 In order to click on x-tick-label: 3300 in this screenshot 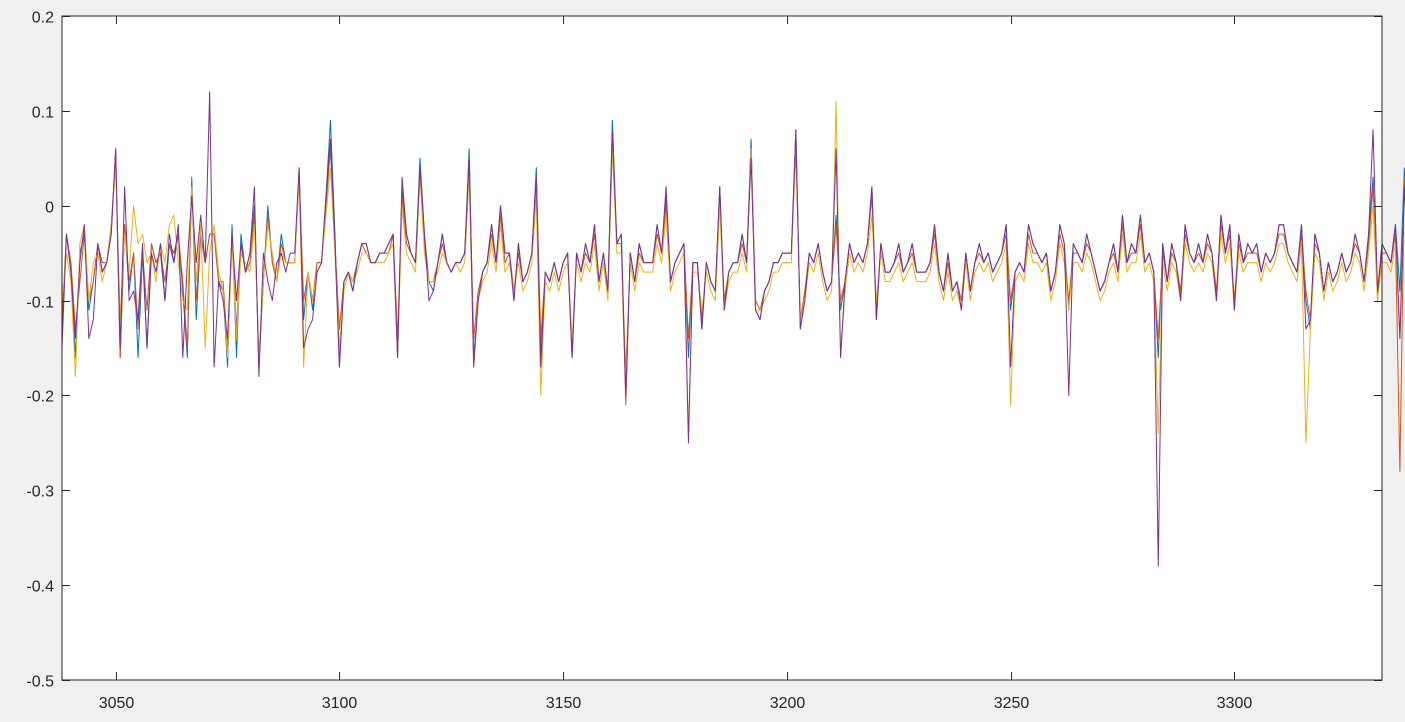, I will do `click(1235, 703)`.